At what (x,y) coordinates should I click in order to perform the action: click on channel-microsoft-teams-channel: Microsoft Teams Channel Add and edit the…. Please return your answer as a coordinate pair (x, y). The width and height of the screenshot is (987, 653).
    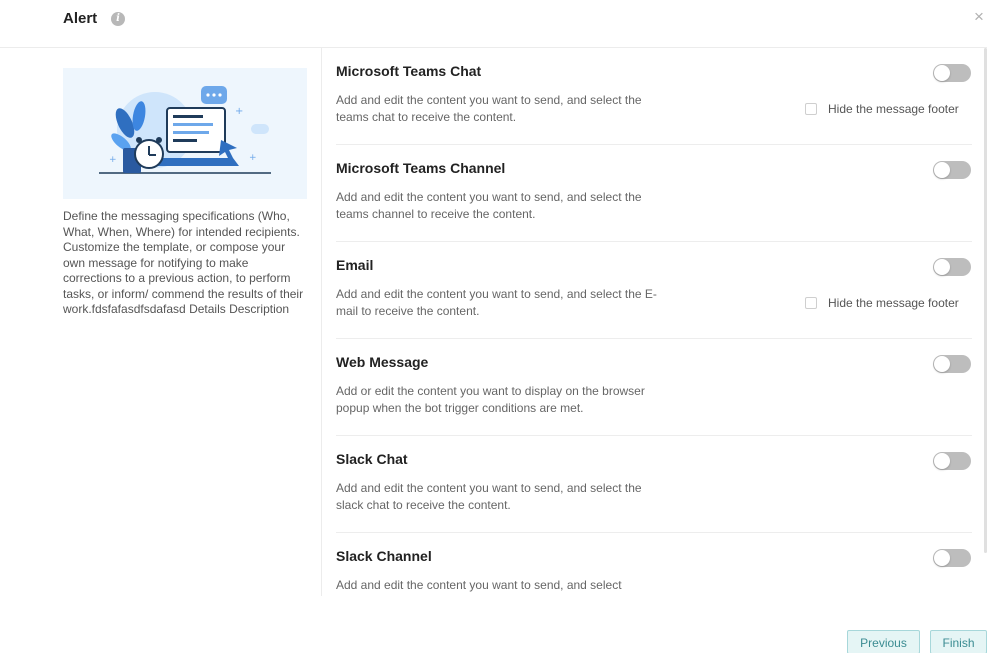
    Looking at the image, I should click on (654, 193).